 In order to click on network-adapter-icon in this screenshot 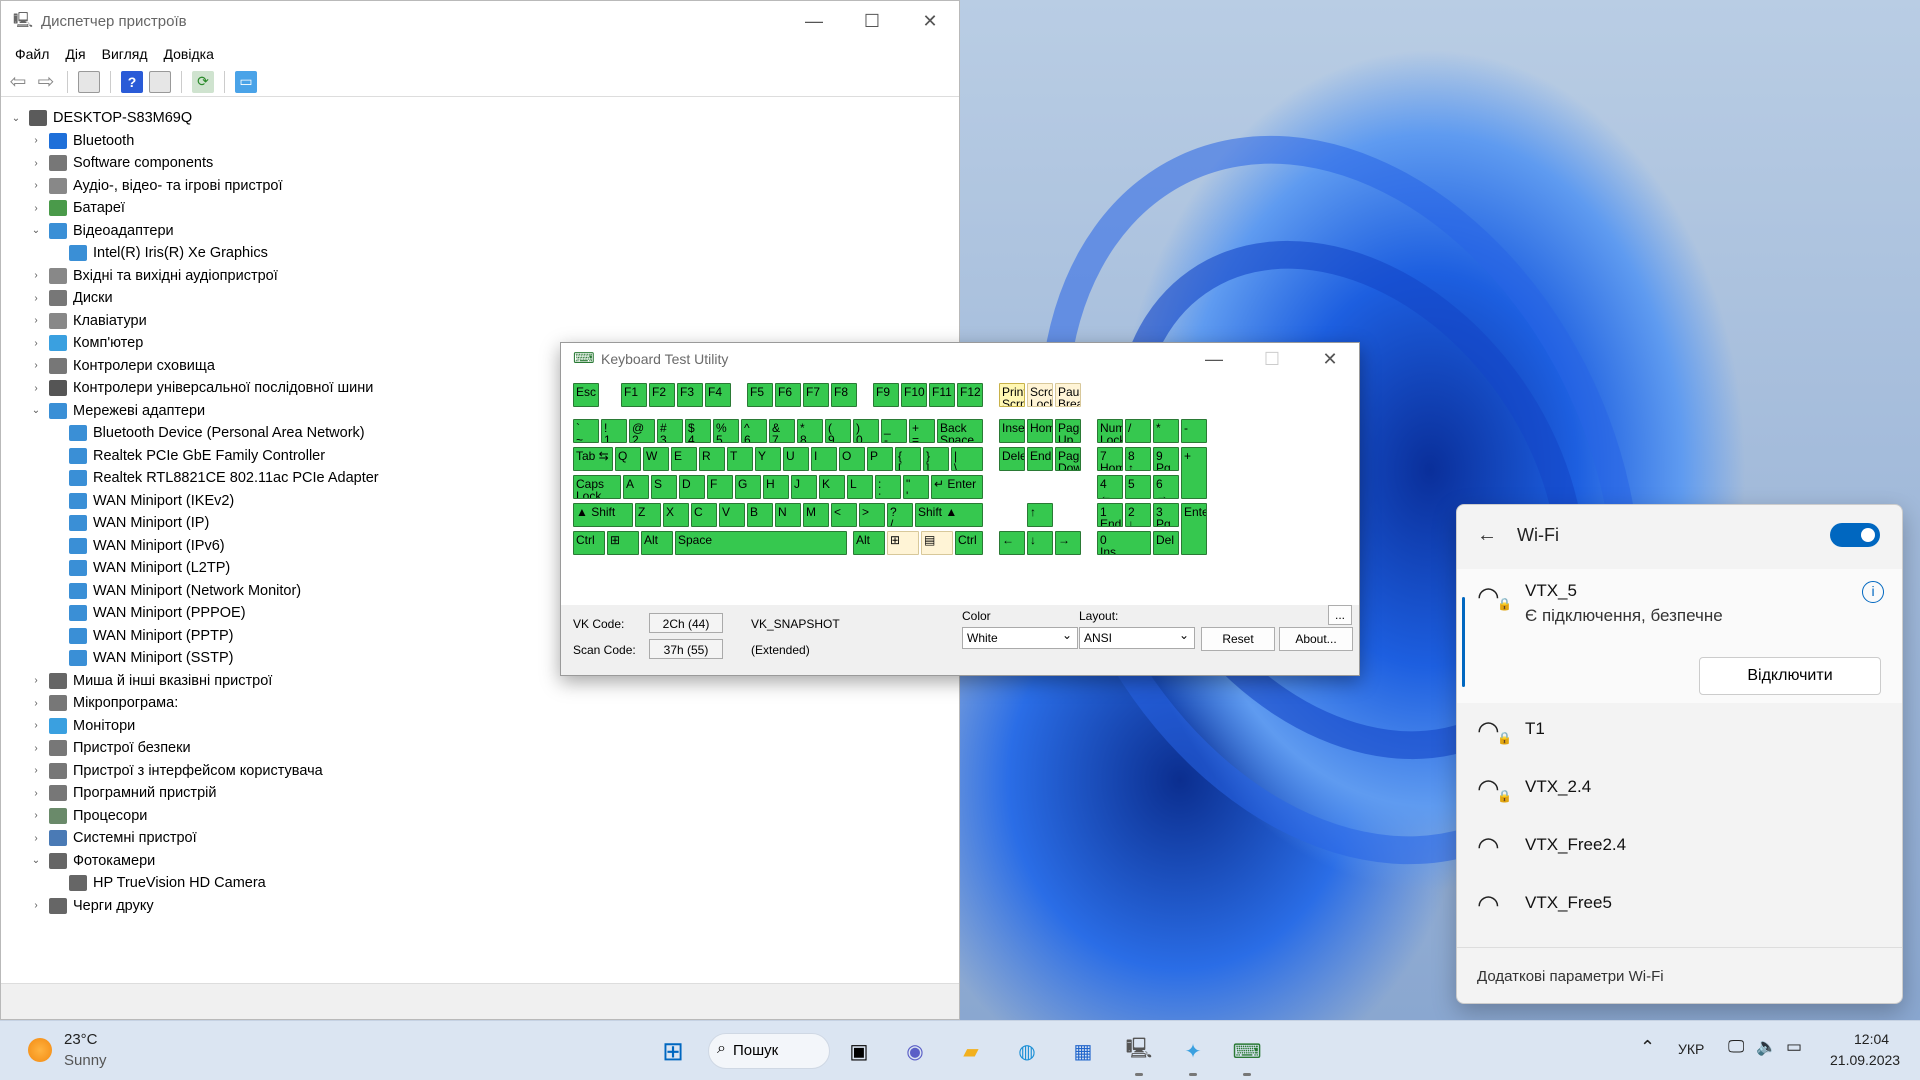, I will do `click(78, 500)`.